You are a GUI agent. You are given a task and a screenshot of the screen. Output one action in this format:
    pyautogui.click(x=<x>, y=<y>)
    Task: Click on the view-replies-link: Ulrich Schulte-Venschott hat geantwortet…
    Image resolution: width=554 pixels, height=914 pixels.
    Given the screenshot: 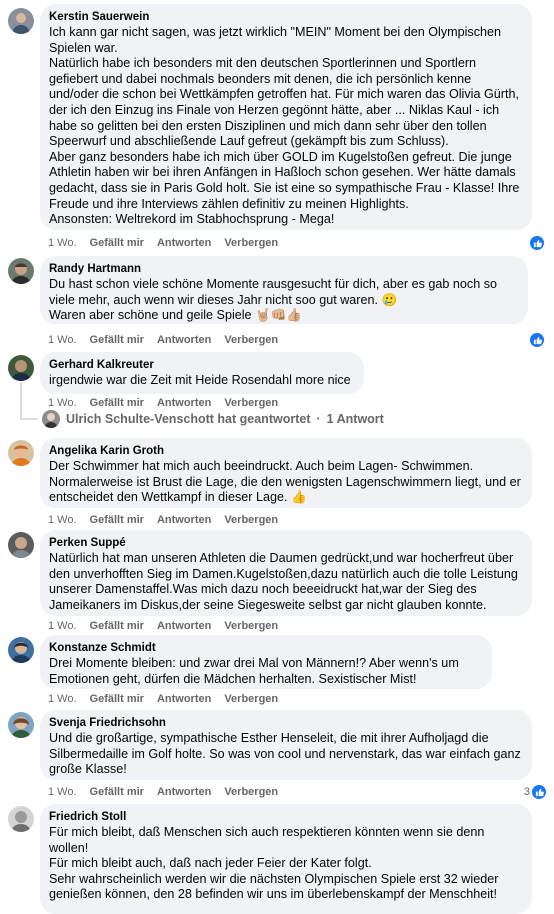 What is the action you would take?
    pyautogui.click(x=213, y=419)
    